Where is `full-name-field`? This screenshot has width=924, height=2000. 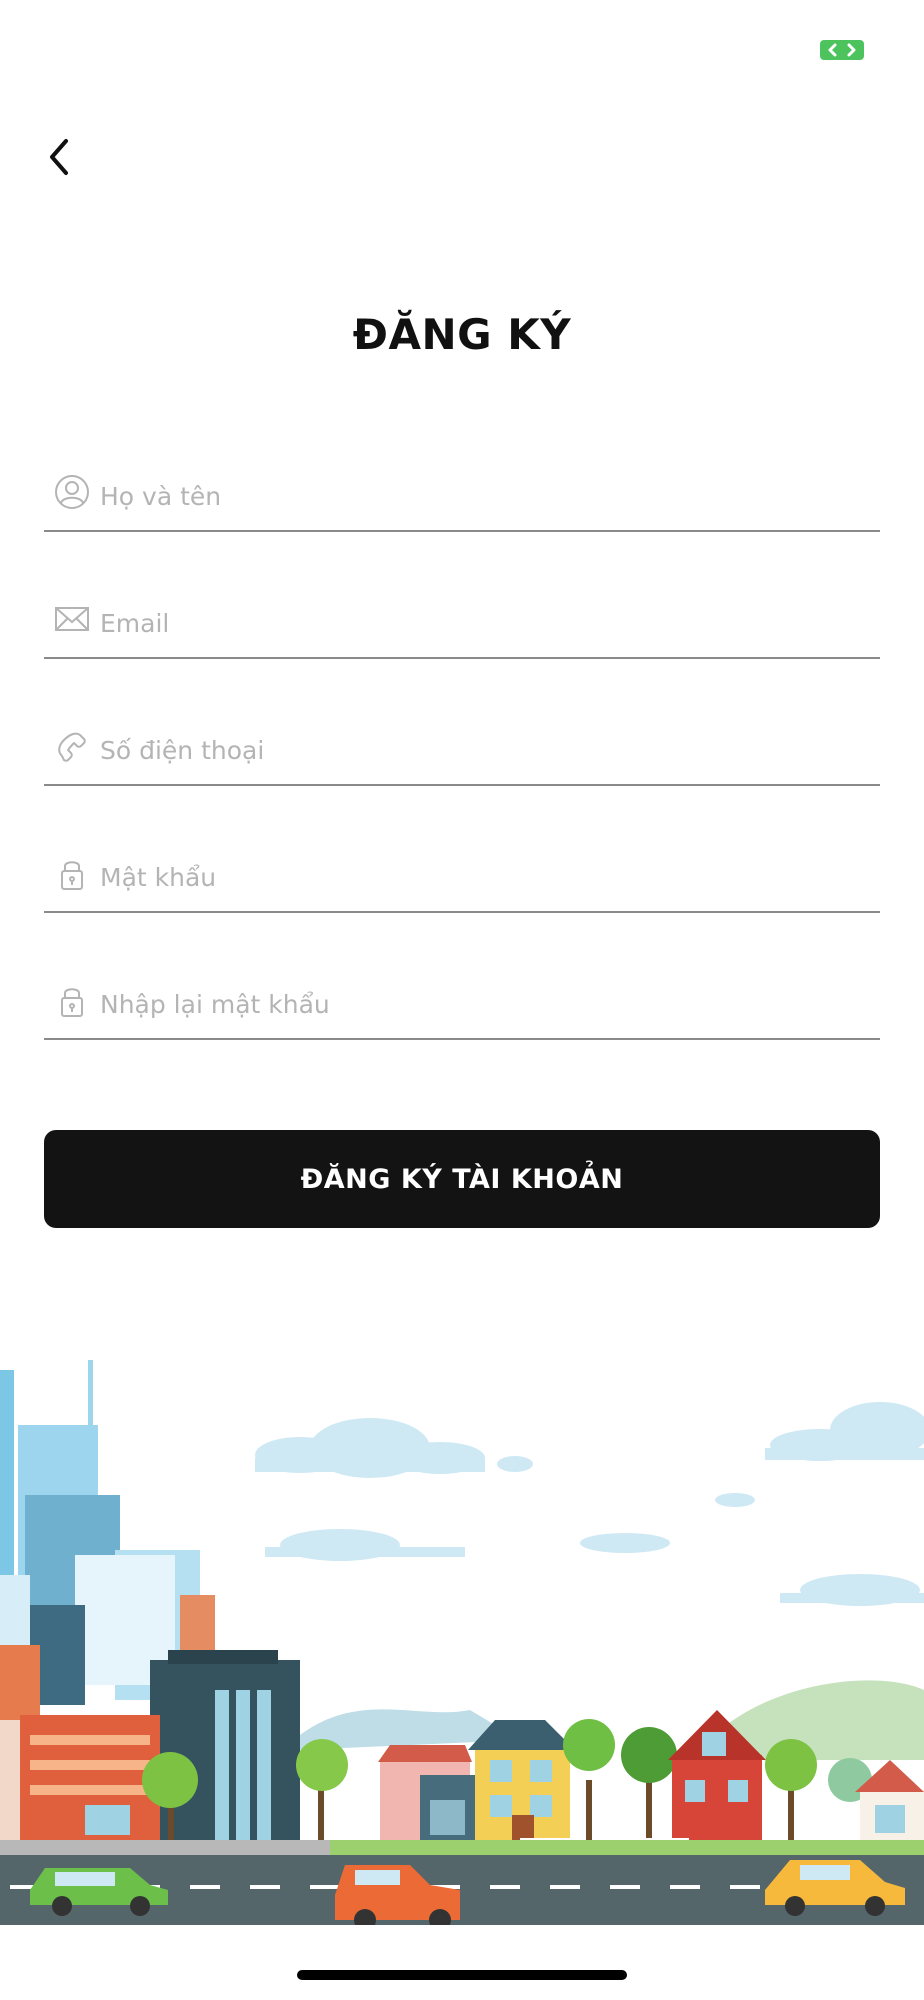
full-name-field is located at coordinates (462, 501).